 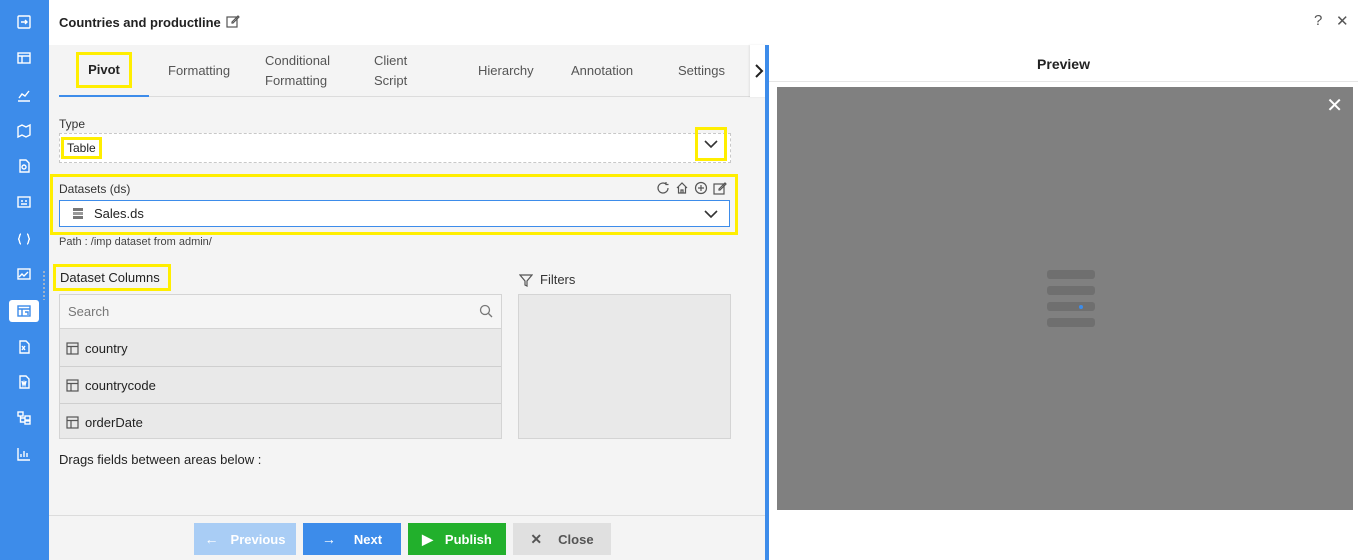 I want to click on pivot-icon, so click(x=24, y=311).